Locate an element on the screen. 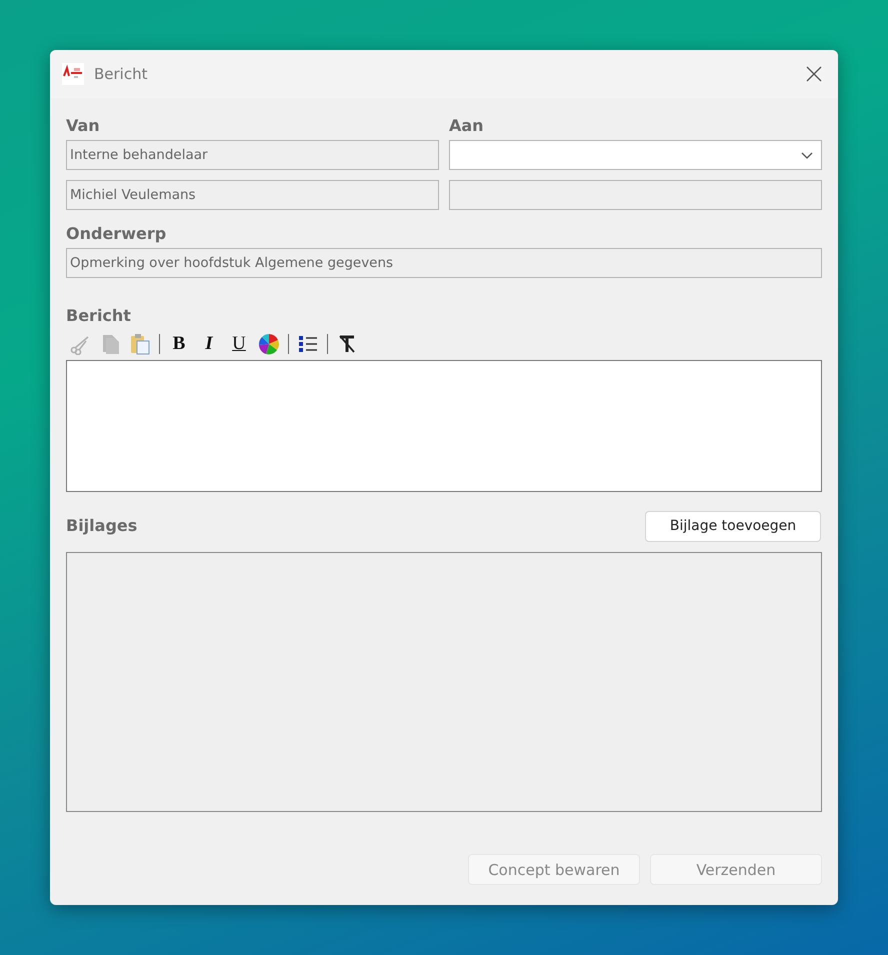 The height and width of the screenshot is (955, 888). add-attachment-button: Bijlage toevoegen is located at coordinates (733, 526).